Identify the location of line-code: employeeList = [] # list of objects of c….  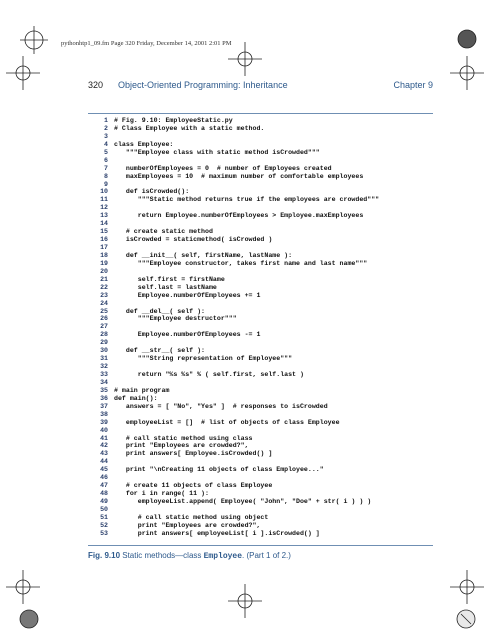
(227, 422).